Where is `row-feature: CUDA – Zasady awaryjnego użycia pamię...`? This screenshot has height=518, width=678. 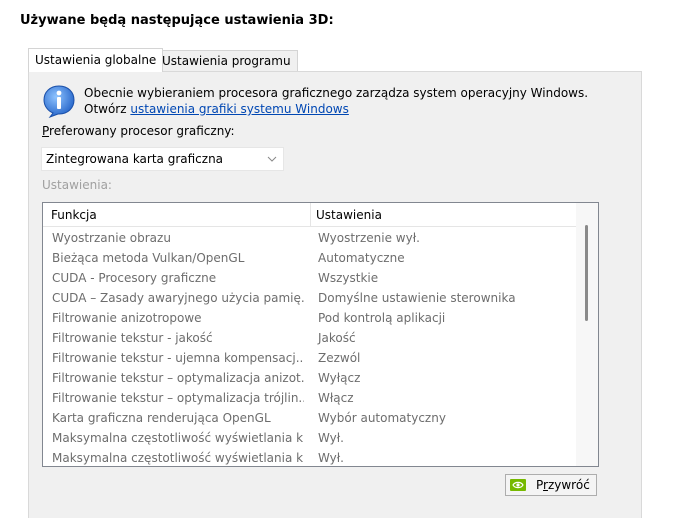
row-feature: CUDA – Zasady awaryjnego użycia pamię... is located at coordinates (178, 298).